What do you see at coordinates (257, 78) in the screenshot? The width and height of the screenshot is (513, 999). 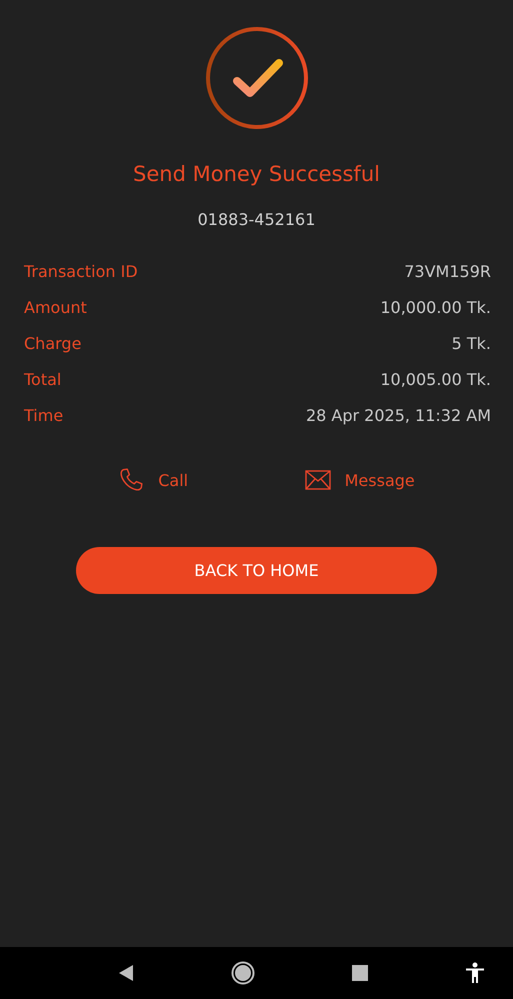 I see `success-check-icon` at bounding box center [257, 78].